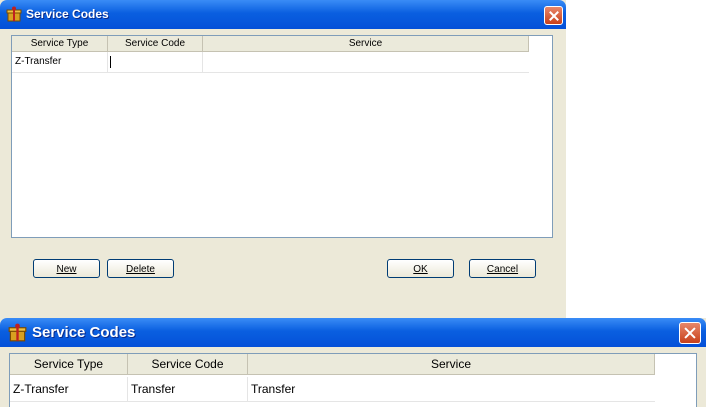 The height and width of the screenshot is (407, 706). I want to click on table-row: Z-Transfer Transfer Transfer, so click(332, 389).